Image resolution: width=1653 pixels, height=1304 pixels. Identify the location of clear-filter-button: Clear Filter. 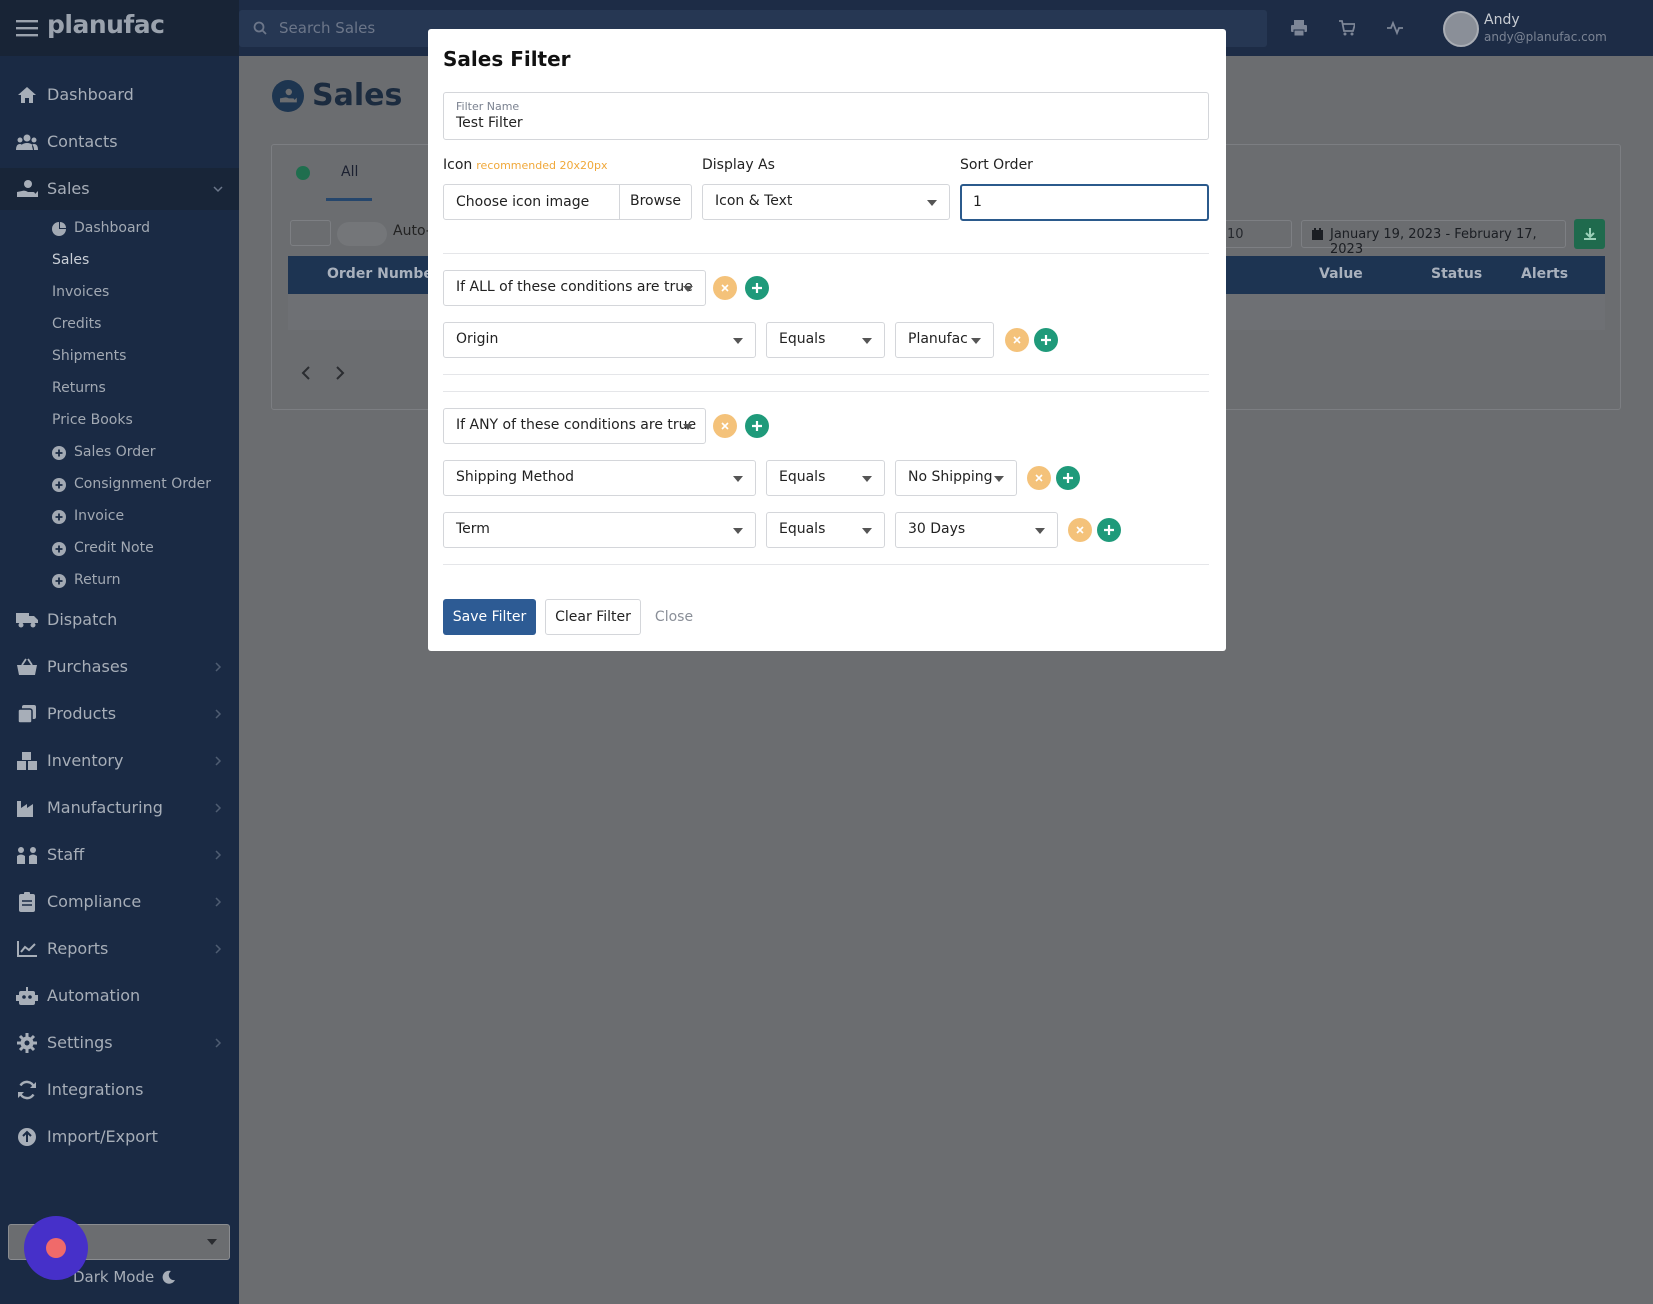
(593, 617).